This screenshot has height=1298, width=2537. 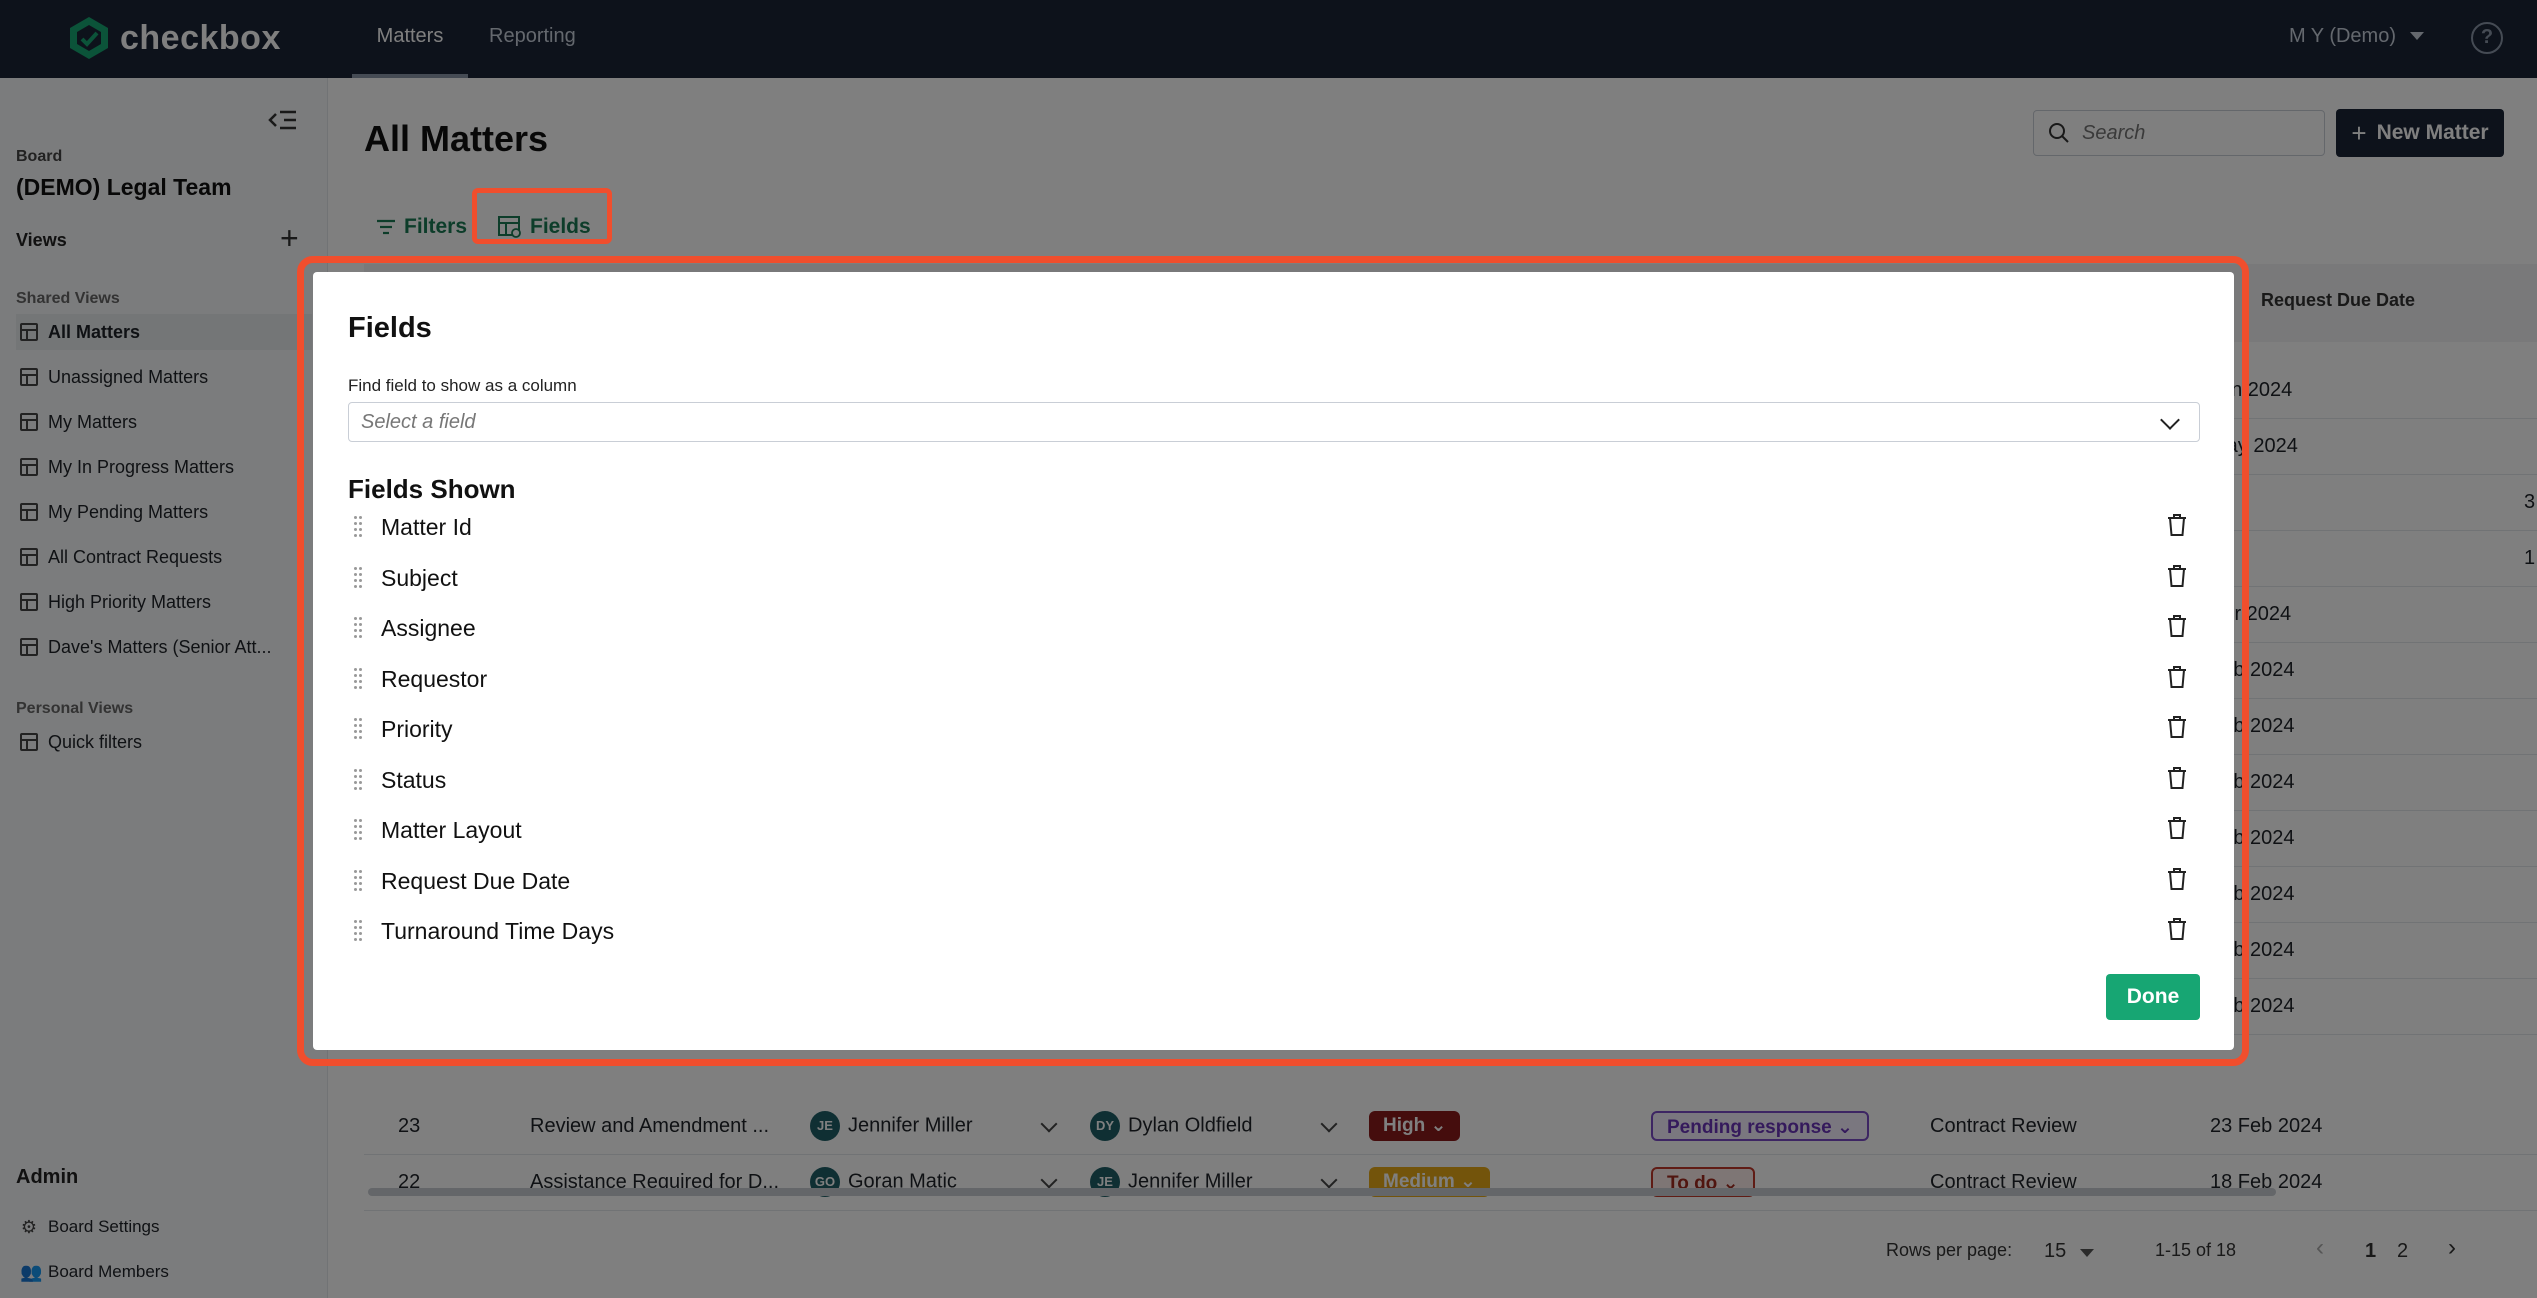 I want to click on fields-button-highlight, so click(x=542, y=216).